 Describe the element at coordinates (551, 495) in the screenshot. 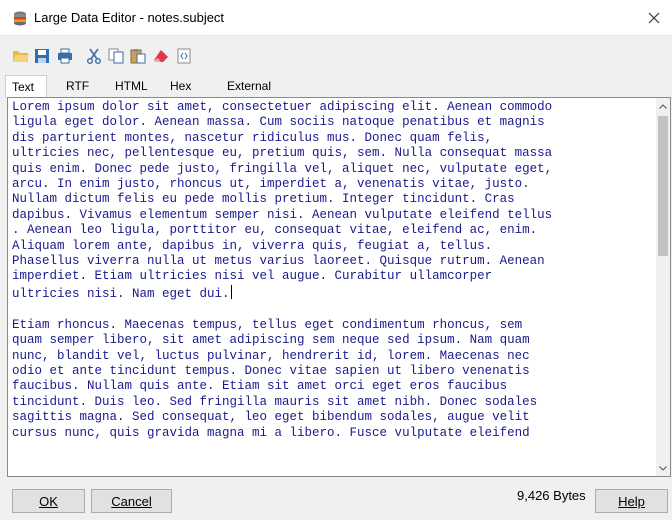

I see `byte-count: 9,426 Bytes` at that location.